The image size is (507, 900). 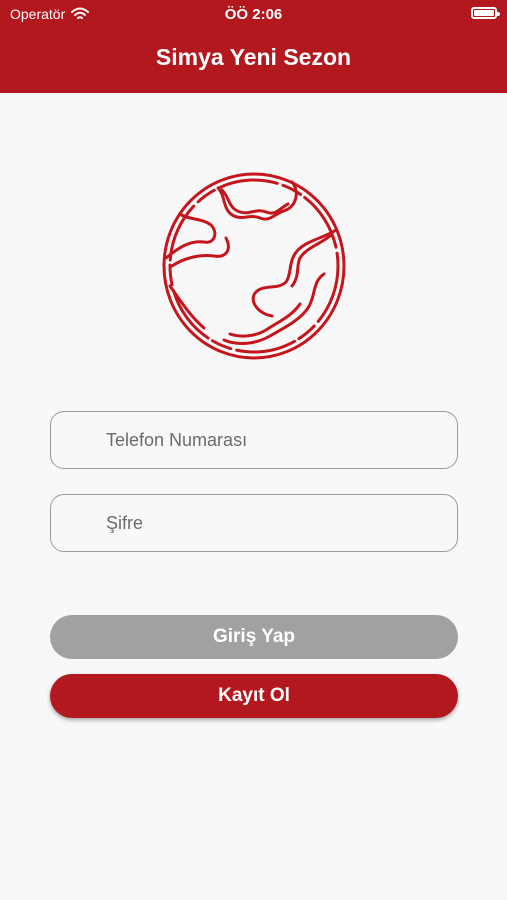 What do you see at coordinates (254, 637) in the screenshot?
I see `login-button: Giriş Yap` at bounding box center [254, 637].